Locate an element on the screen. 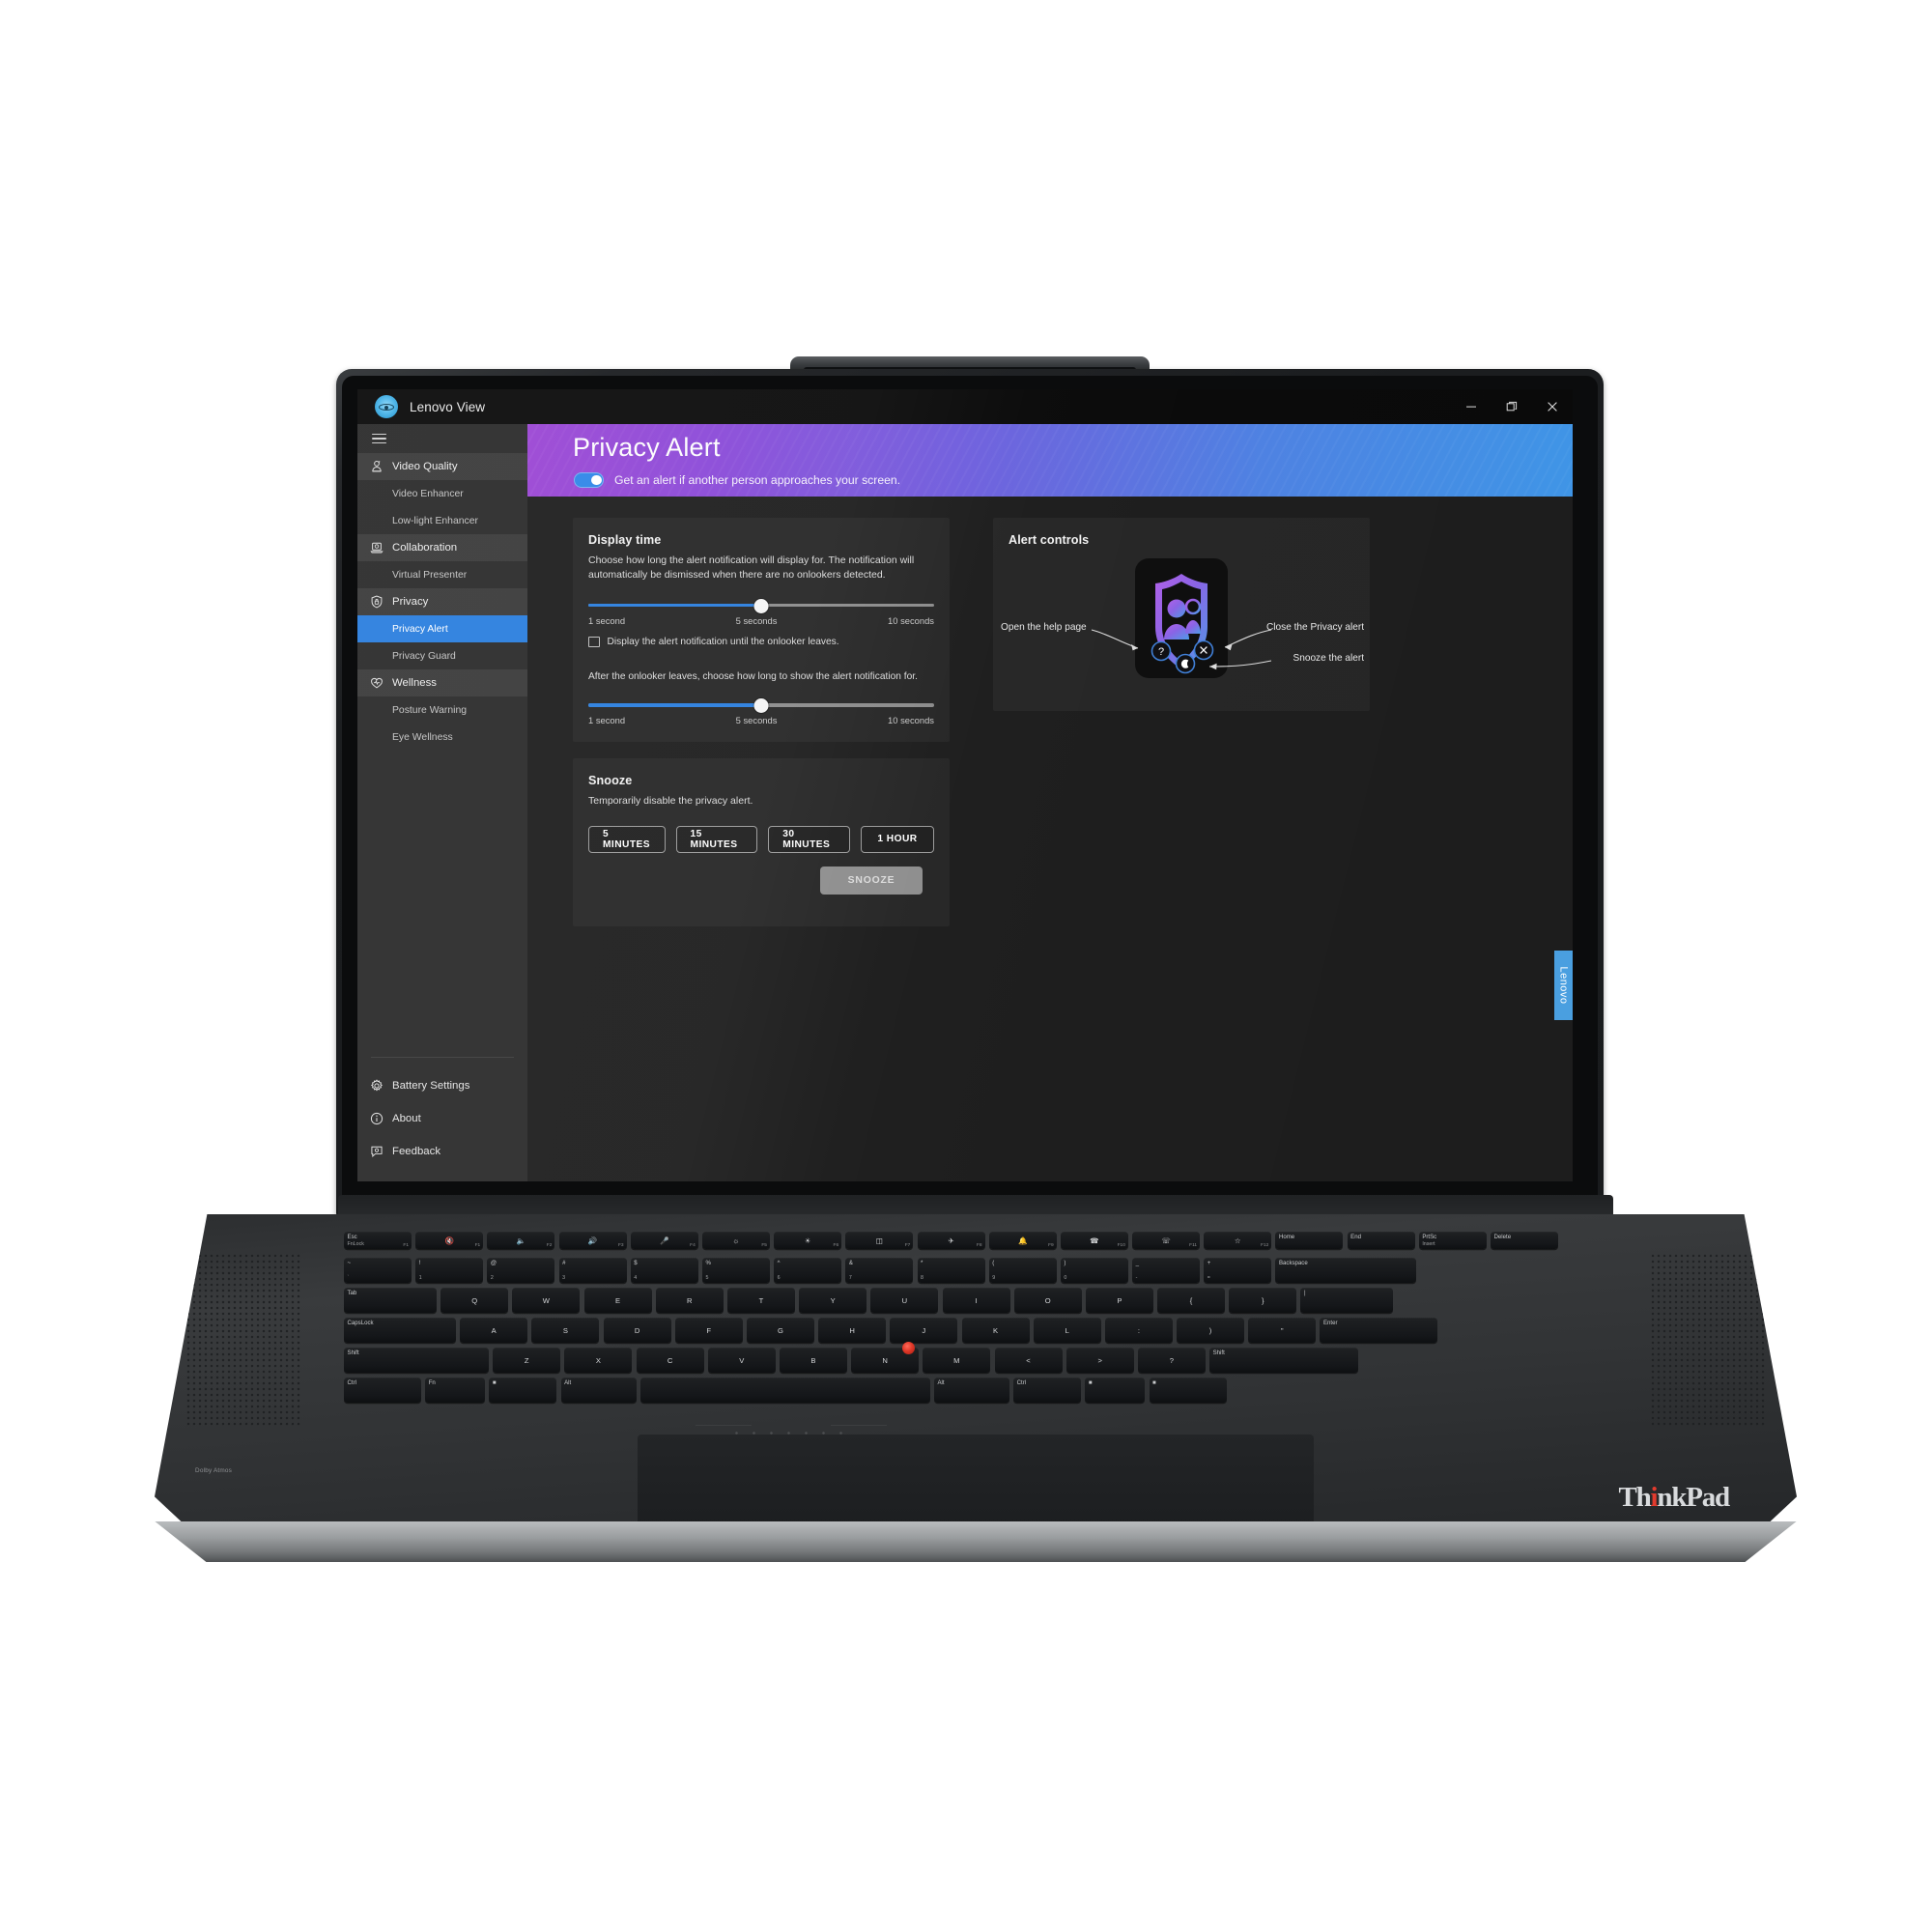  key-row-a-12: " is located at coordinates (1282, 1330).